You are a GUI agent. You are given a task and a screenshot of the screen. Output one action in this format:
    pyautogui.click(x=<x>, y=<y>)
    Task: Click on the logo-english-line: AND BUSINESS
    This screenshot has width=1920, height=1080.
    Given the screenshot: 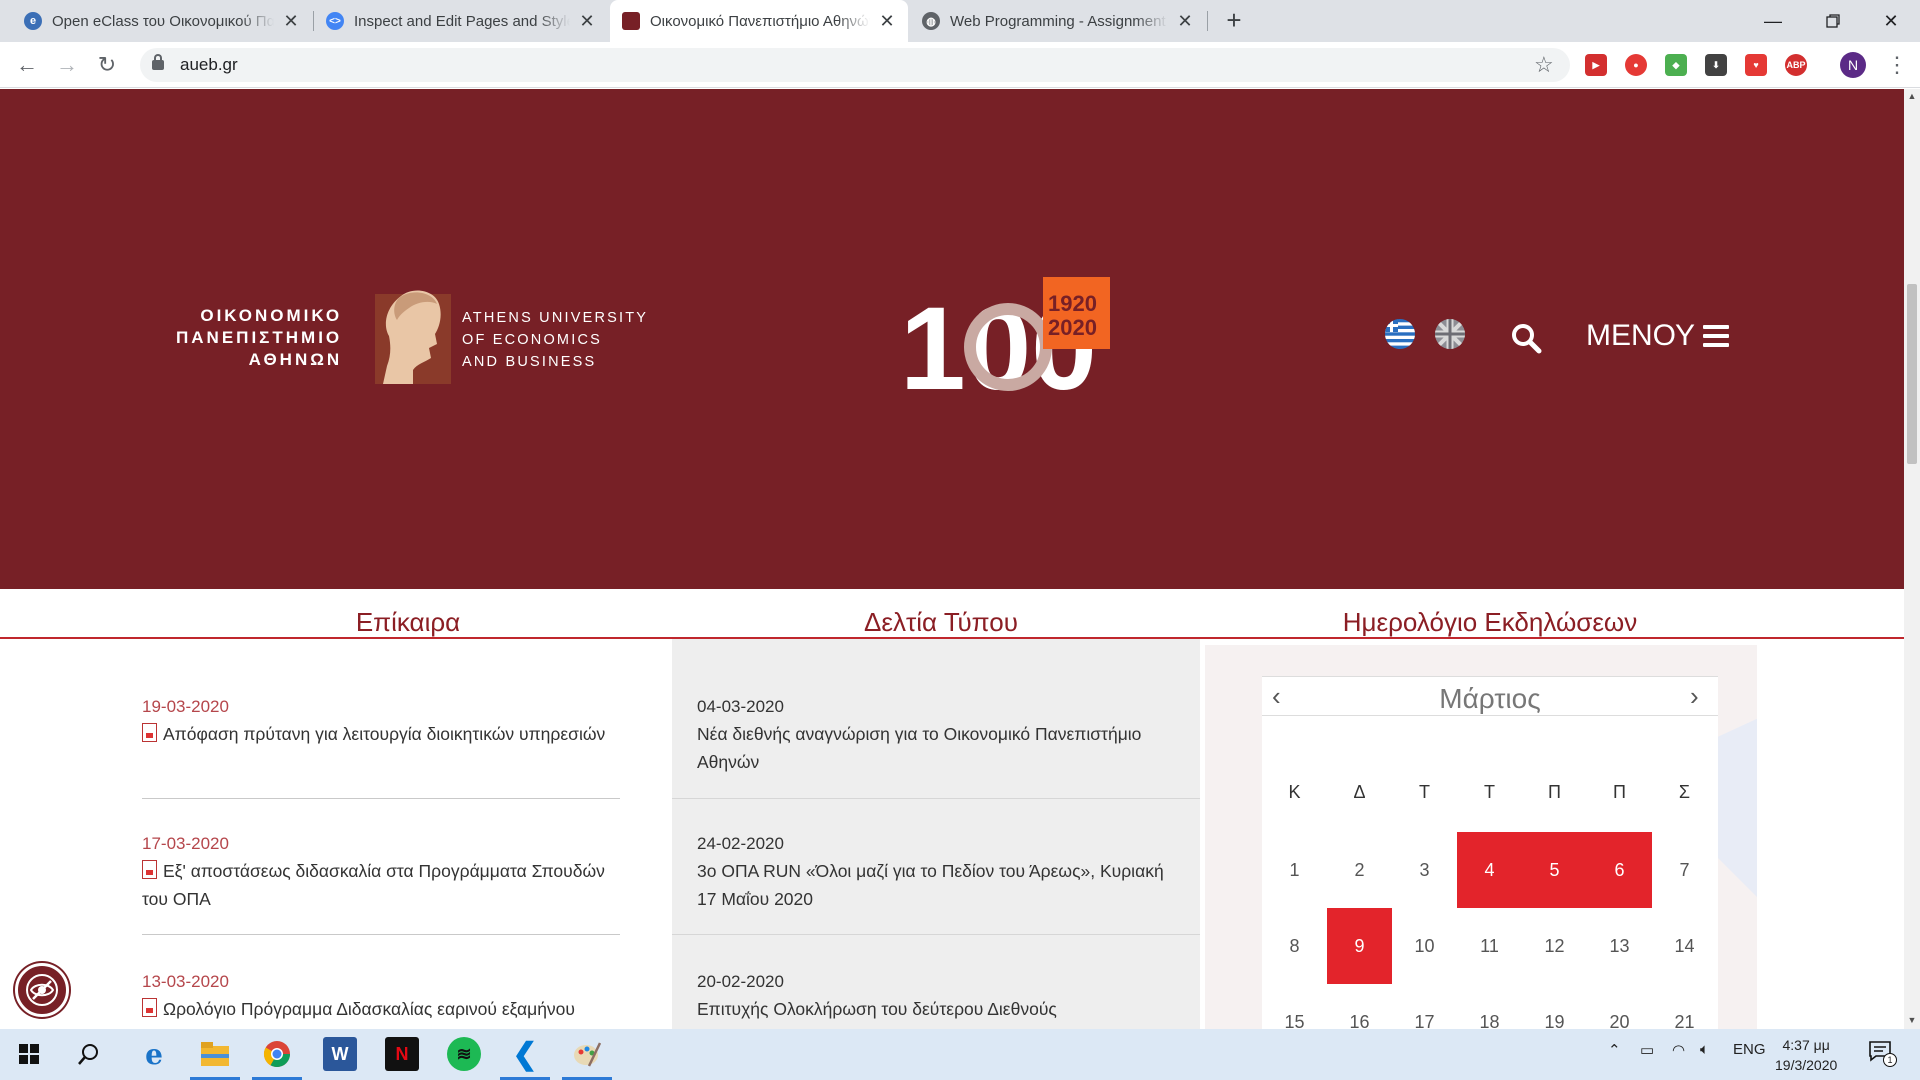 What is the action you would take?
    pyautogui.click(x=529, y=362)
    